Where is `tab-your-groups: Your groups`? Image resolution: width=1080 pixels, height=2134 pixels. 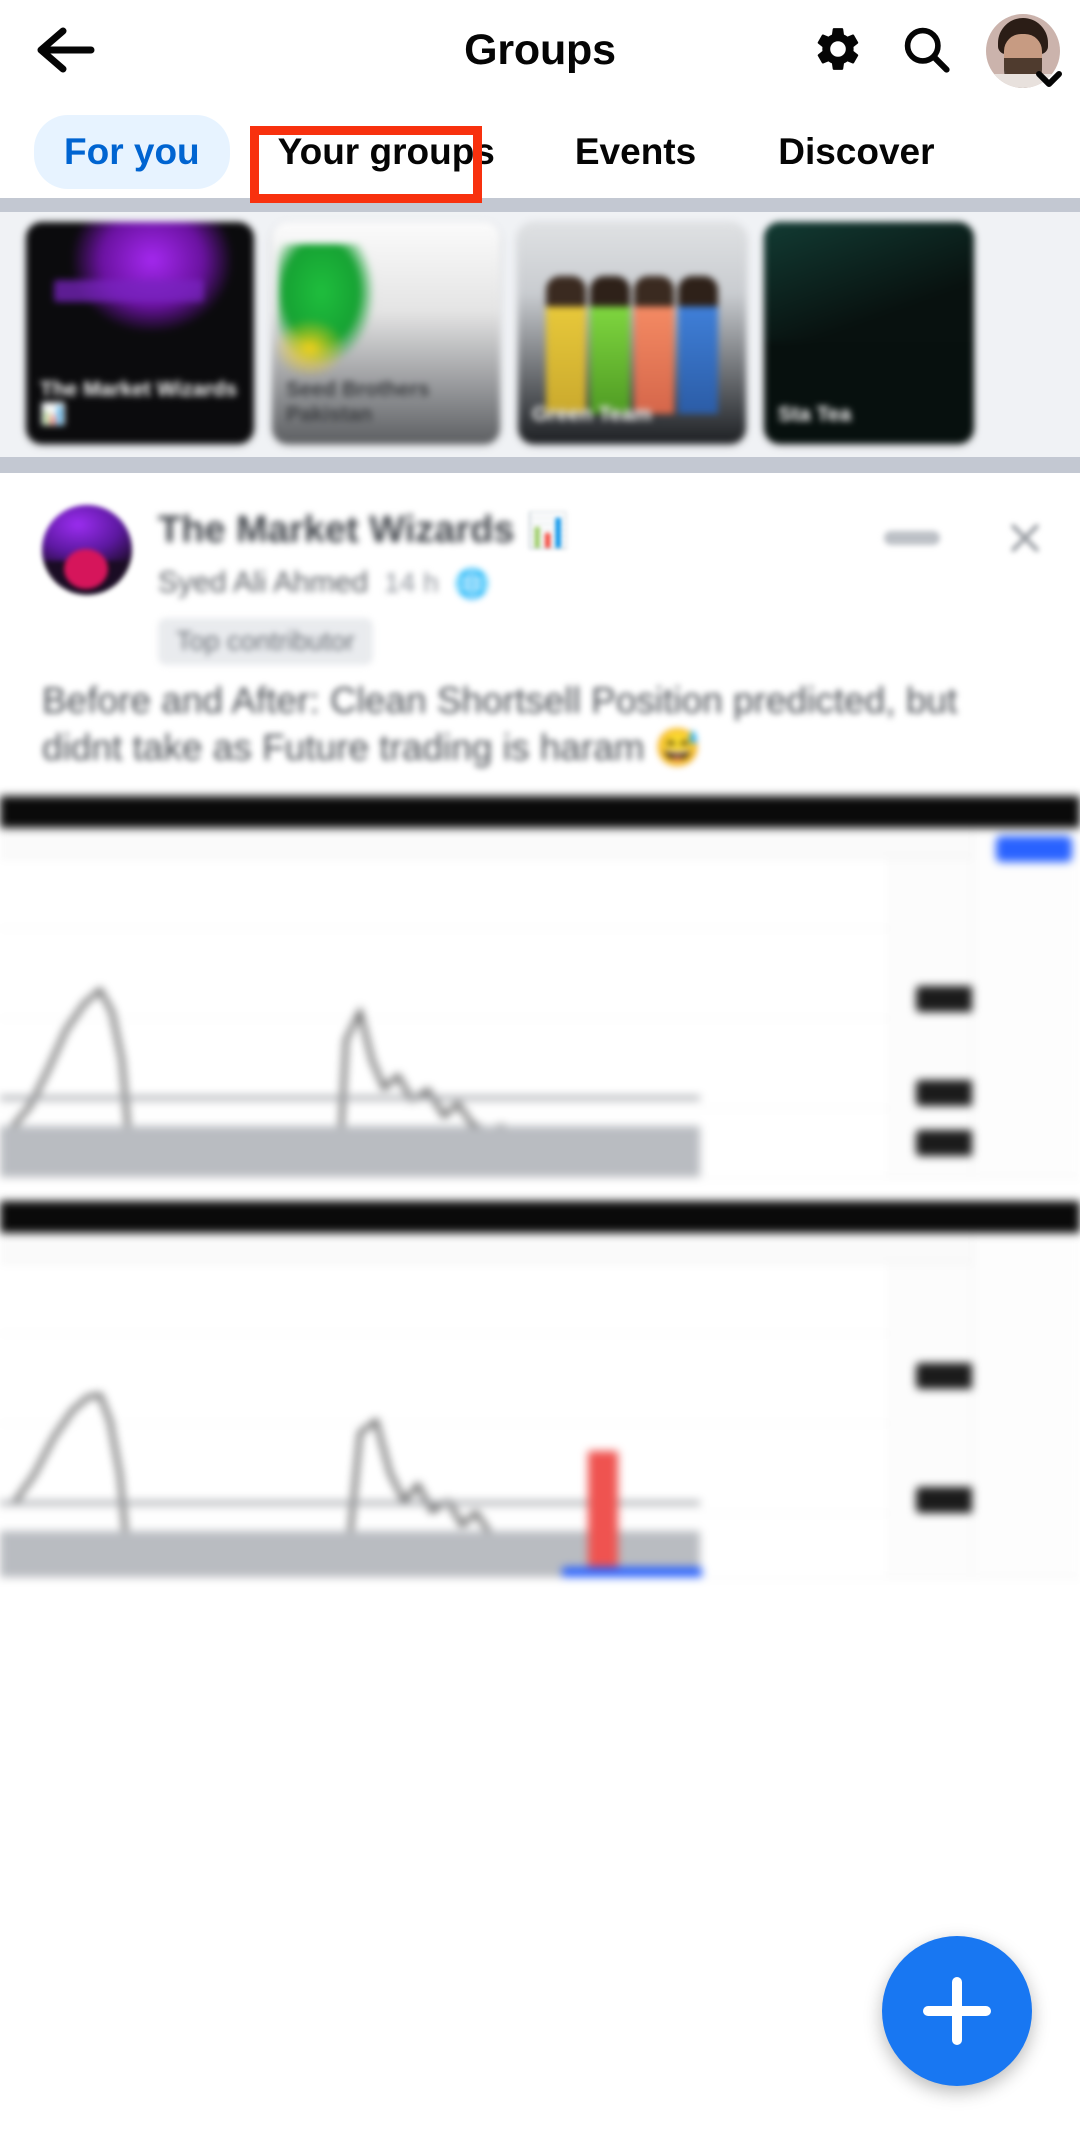 tab-your-groups: Your groups is located at coordinates (386, 152).